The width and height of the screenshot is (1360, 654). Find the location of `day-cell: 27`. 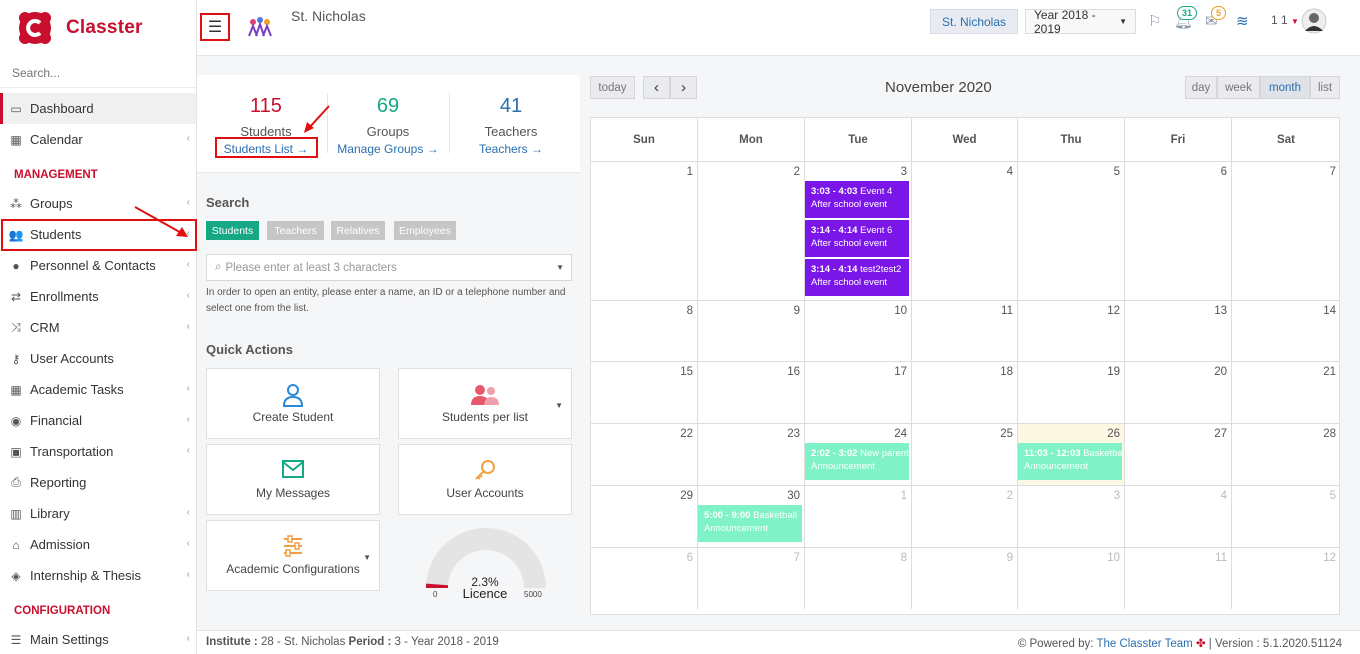

day-cell: 27 is located at coordinates (1178, 454).